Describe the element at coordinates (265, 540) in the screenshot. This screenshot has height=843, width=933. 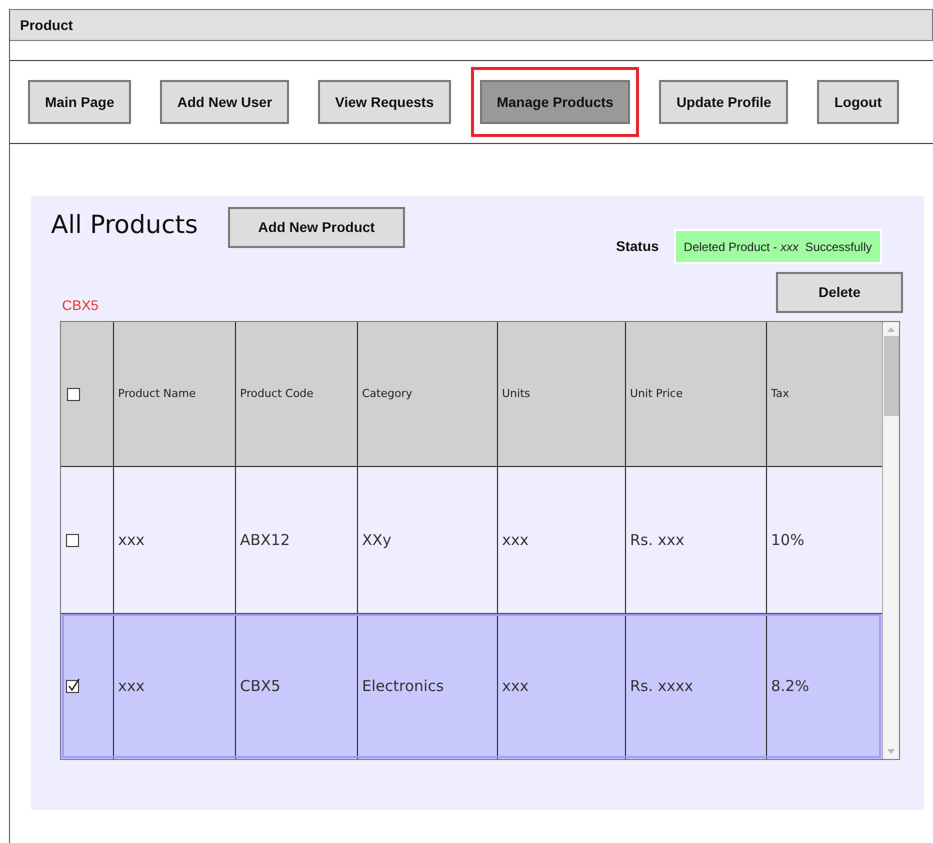
I see `table-cell-text: ABX12` at that location.